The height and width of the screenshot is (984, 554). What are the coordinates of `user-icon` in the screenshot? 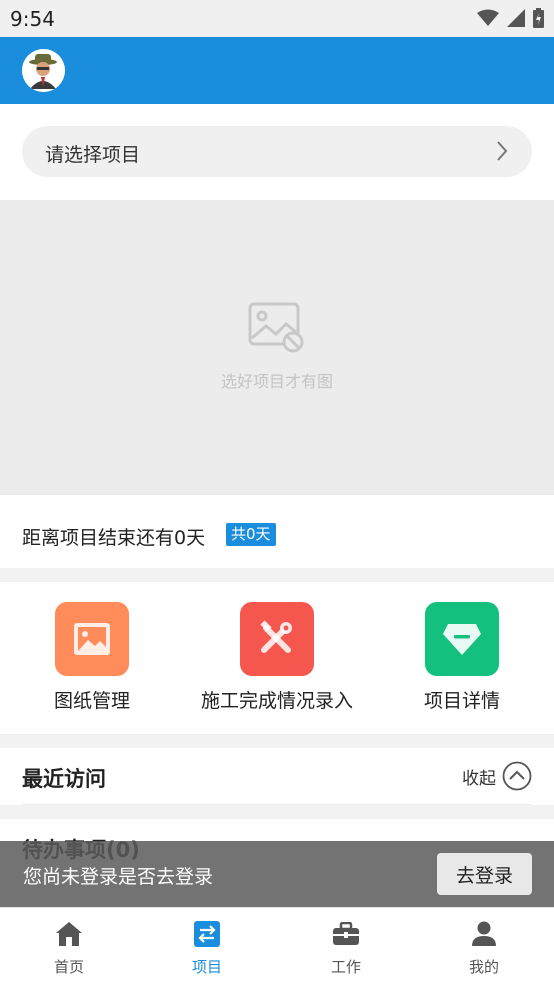 It's located at (484, 934).